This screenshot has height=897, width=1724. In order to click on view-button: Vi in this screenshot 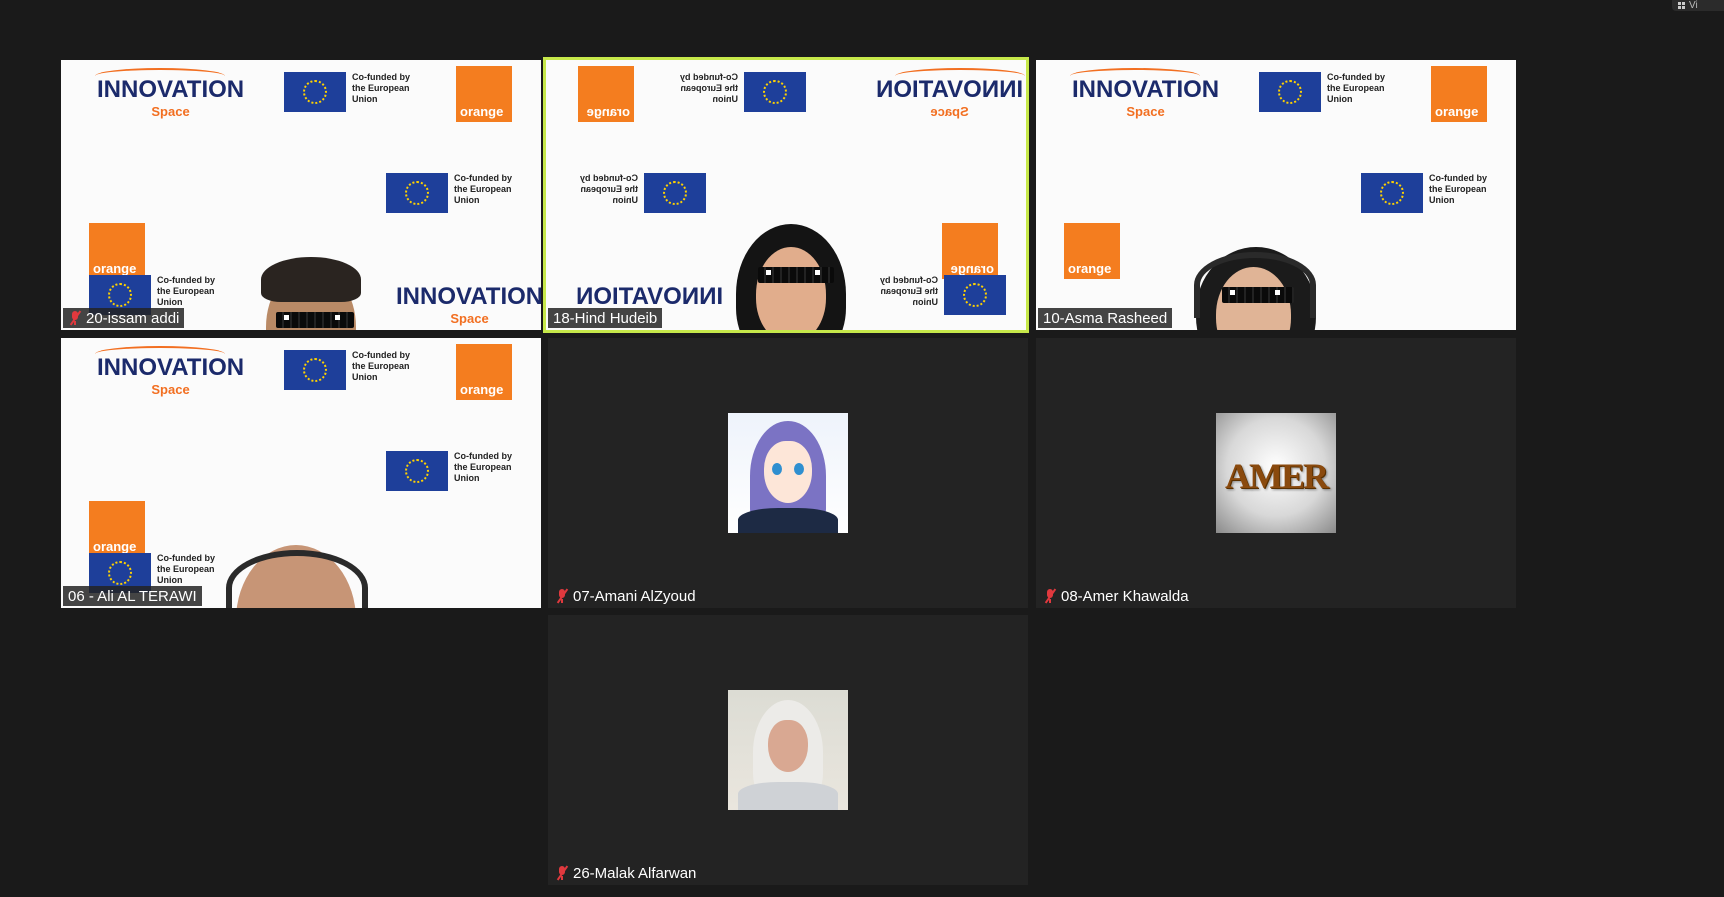, I will do `click(1698, 5)`.